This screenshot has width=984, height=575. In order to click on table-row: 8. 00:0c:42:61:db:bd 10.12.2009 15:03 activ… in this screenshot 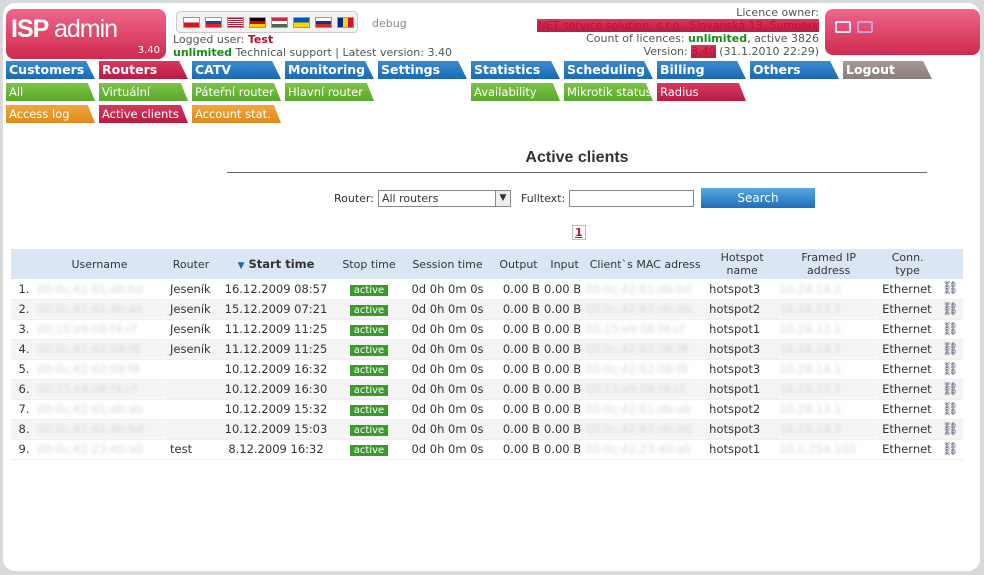, I will do `click(487, 429)`.